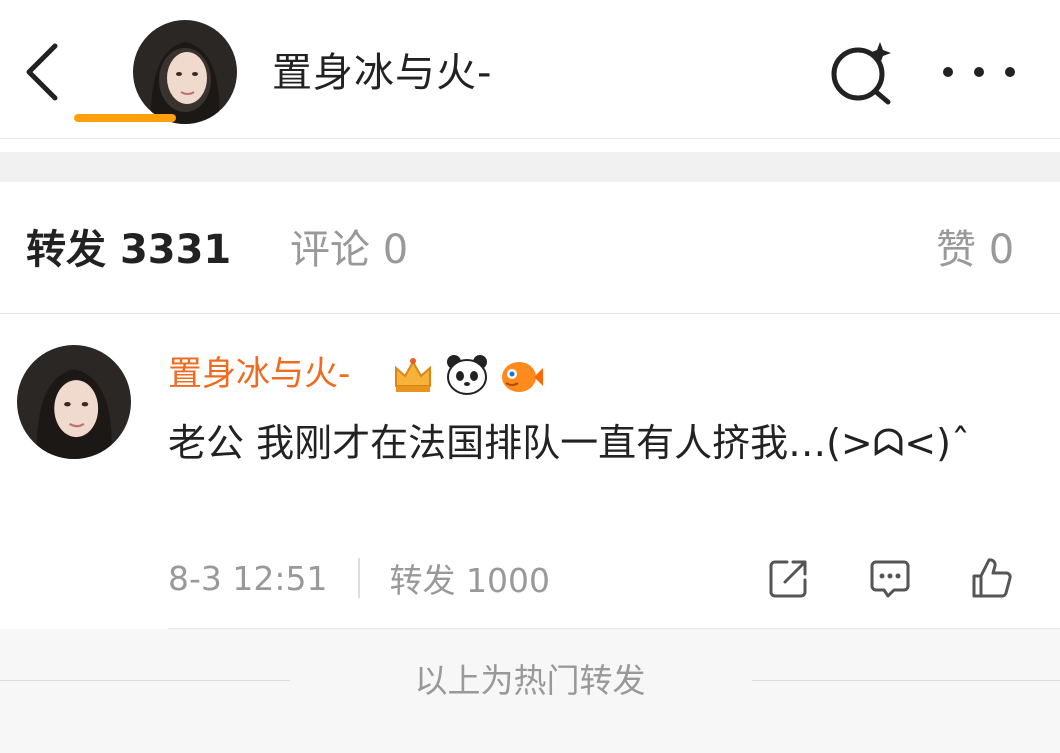 The width and height of the screenshot is (1060, 753). I want to click on comment-icon, so click(890, 579).